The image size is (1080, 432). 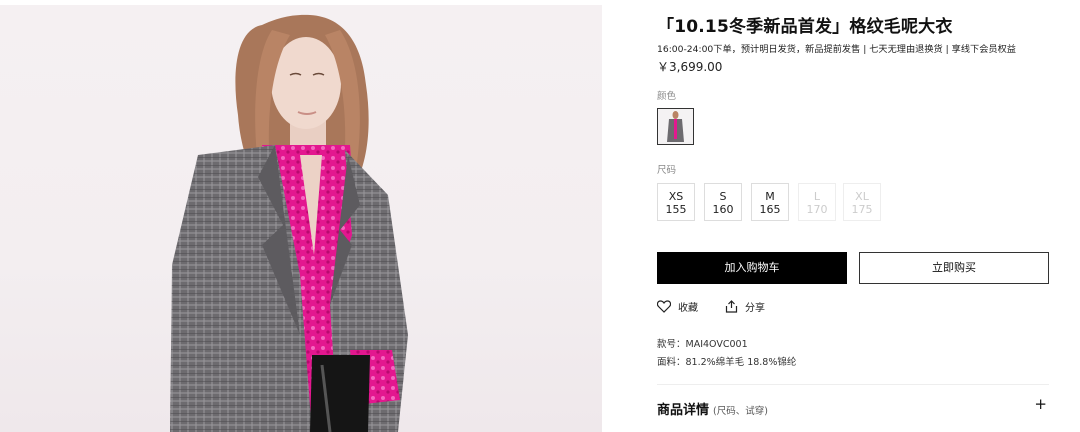 I want to click on size-value: 165, so click(x=770, y=209).